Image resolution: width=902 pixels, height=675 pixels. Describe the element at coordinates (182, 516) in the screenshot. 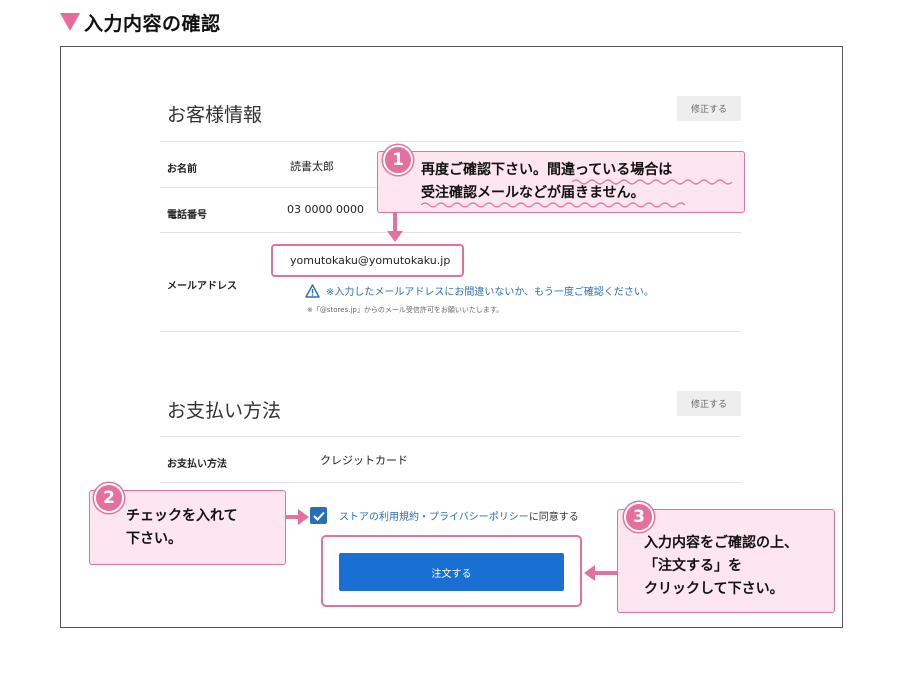

I see `callout-2-line1: チェックを入れて` at that location.